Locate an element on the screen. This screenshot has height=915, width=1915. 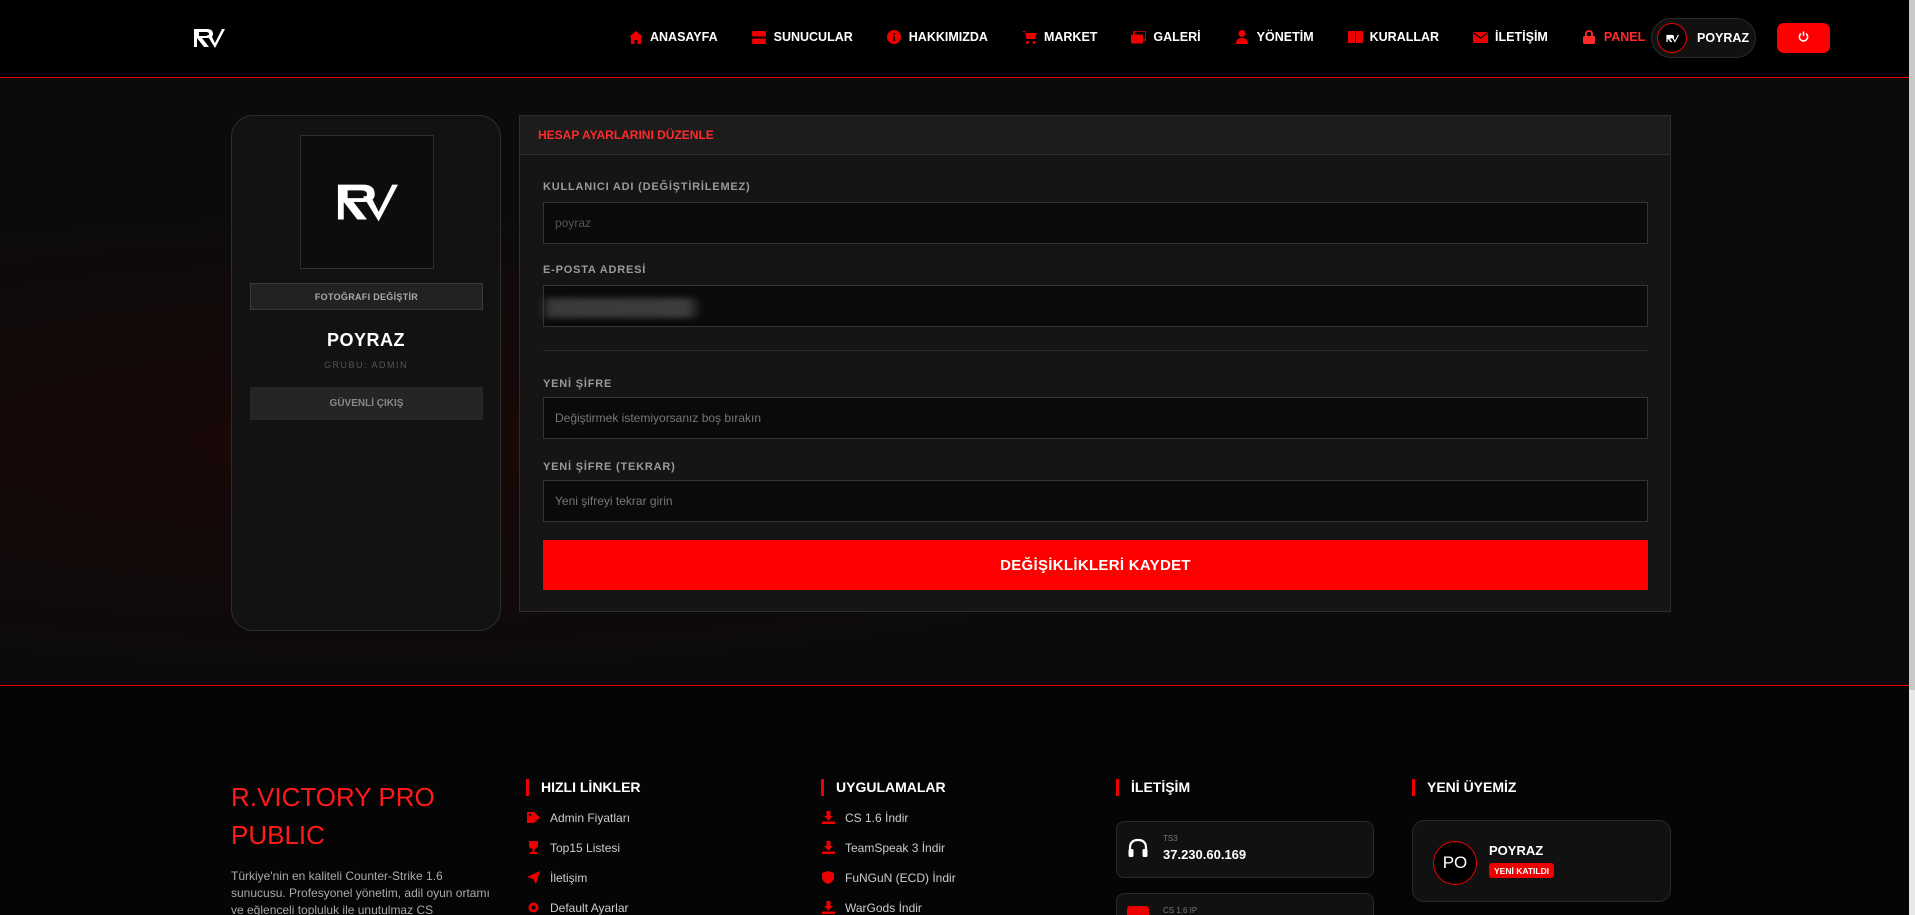
member-name: POYRAZ is located at coordinates (1516, 850).